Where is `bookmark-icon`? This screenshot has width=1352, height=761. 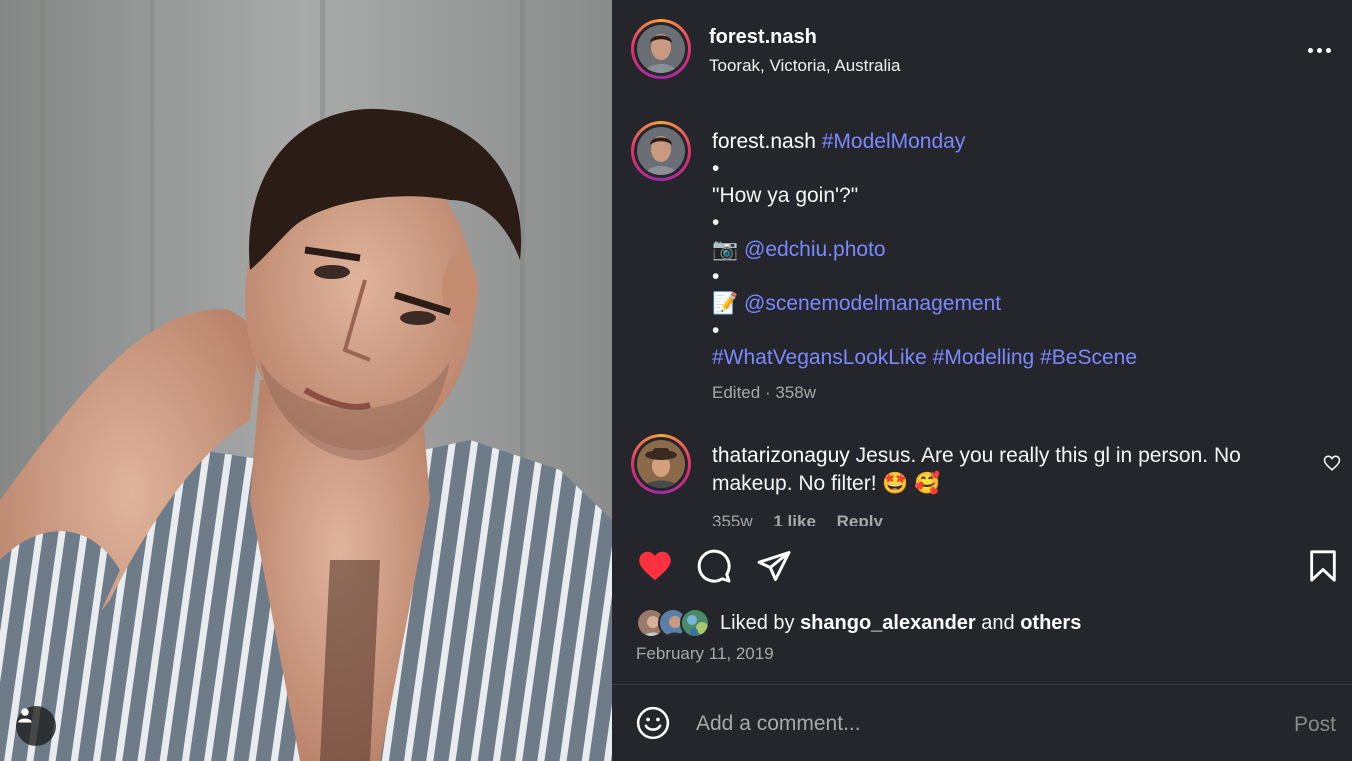
bookmark-icon is located at coordinates (1323, 566).